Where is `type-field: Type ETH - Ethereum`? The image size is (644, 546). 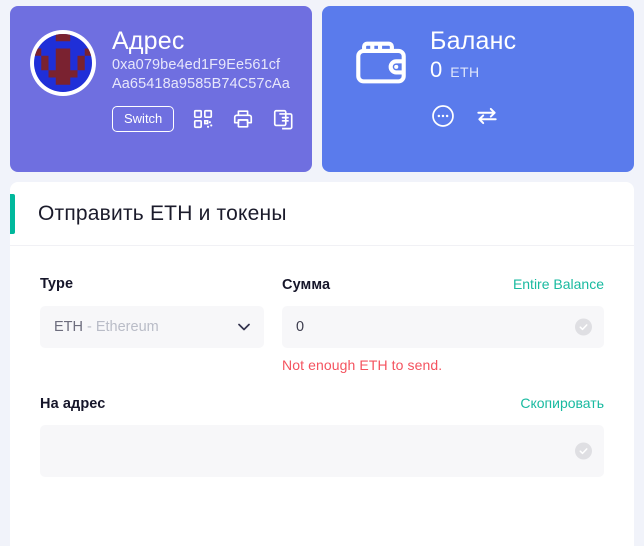 type-field: Type ETH - Ethereum is located at coordinates (152, 324).